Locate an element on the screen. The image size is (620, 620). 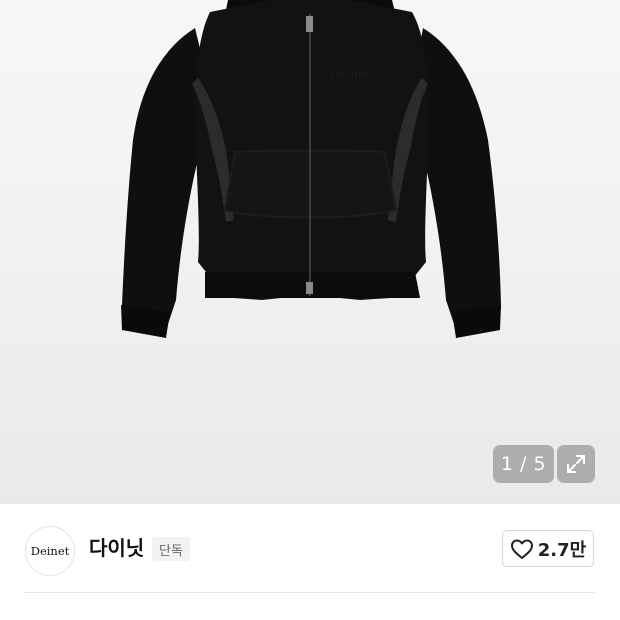
like-button: 2.7만 is located at coordinates (548, 548).